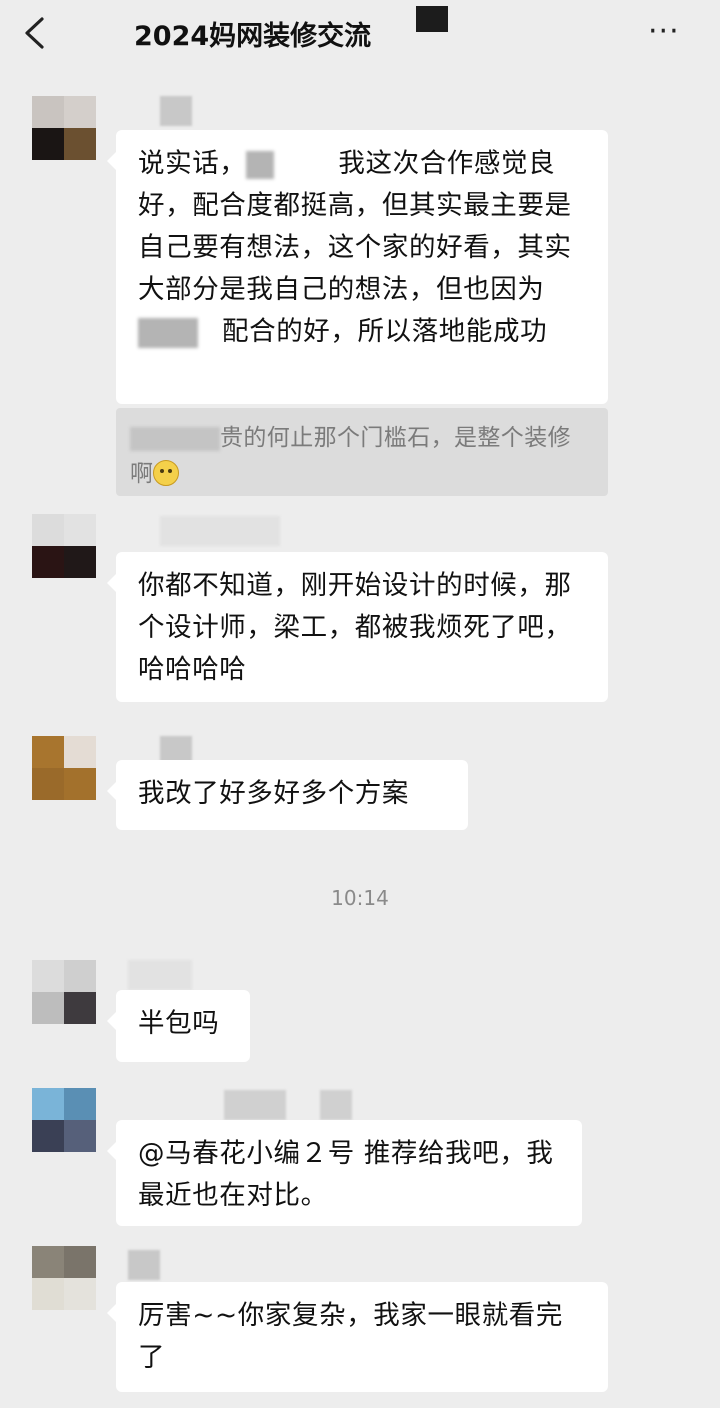  Describe the element at coordinates (253, 36) in the screenshot. I see `chat-title: 2024妈网装修交流` at that location.